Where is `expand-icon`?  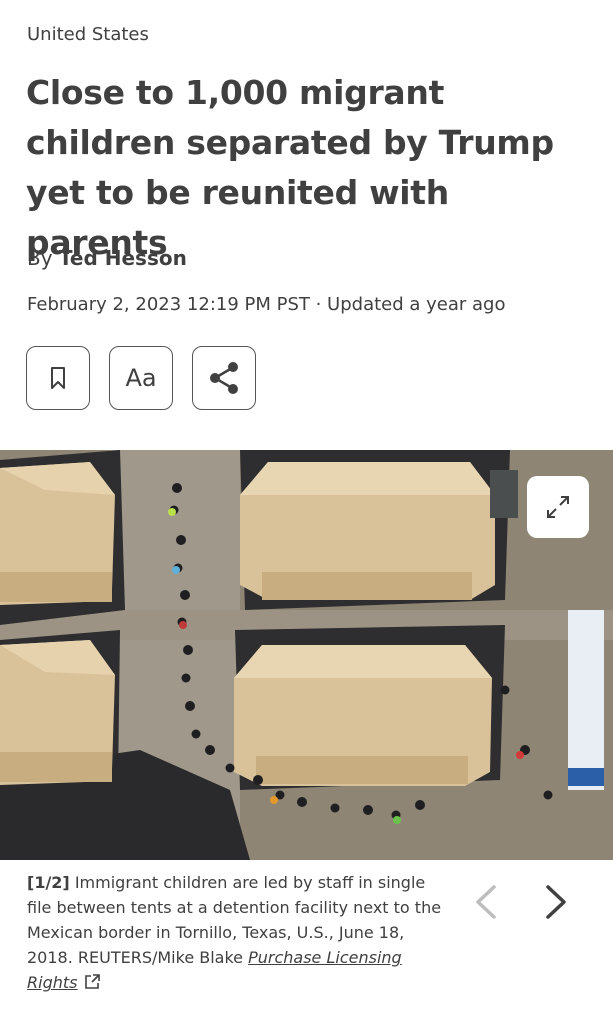 expand-icon is located at coordinates (558, 507).